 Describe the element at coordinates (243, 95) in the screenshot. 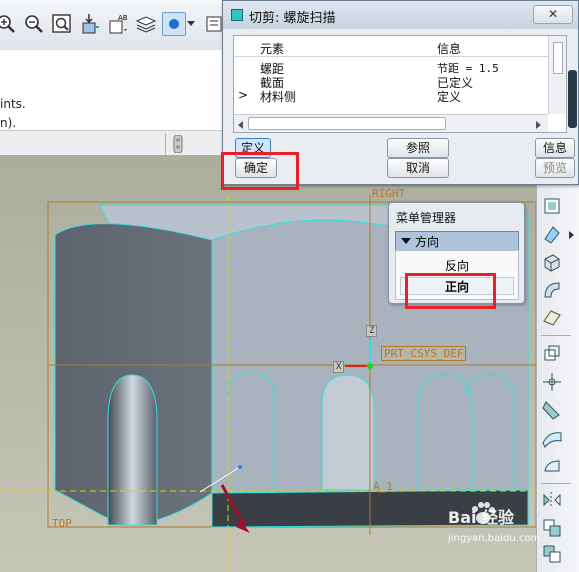

I see `row-marker: >` at that location.